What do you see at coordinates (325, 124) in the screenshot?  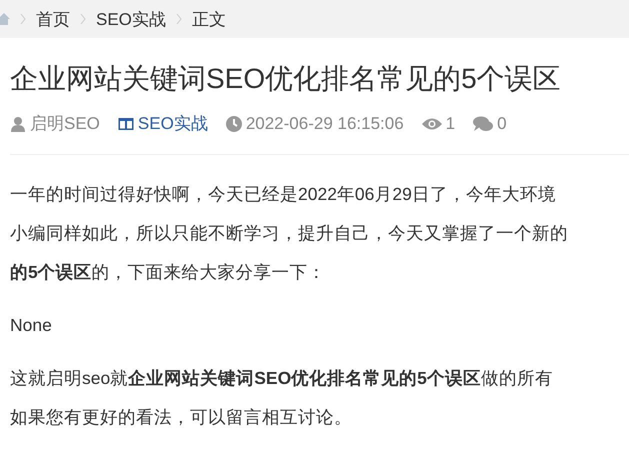 I see `post-date: 2022-06-29 16:15:06` at bounding box center [325, 124].